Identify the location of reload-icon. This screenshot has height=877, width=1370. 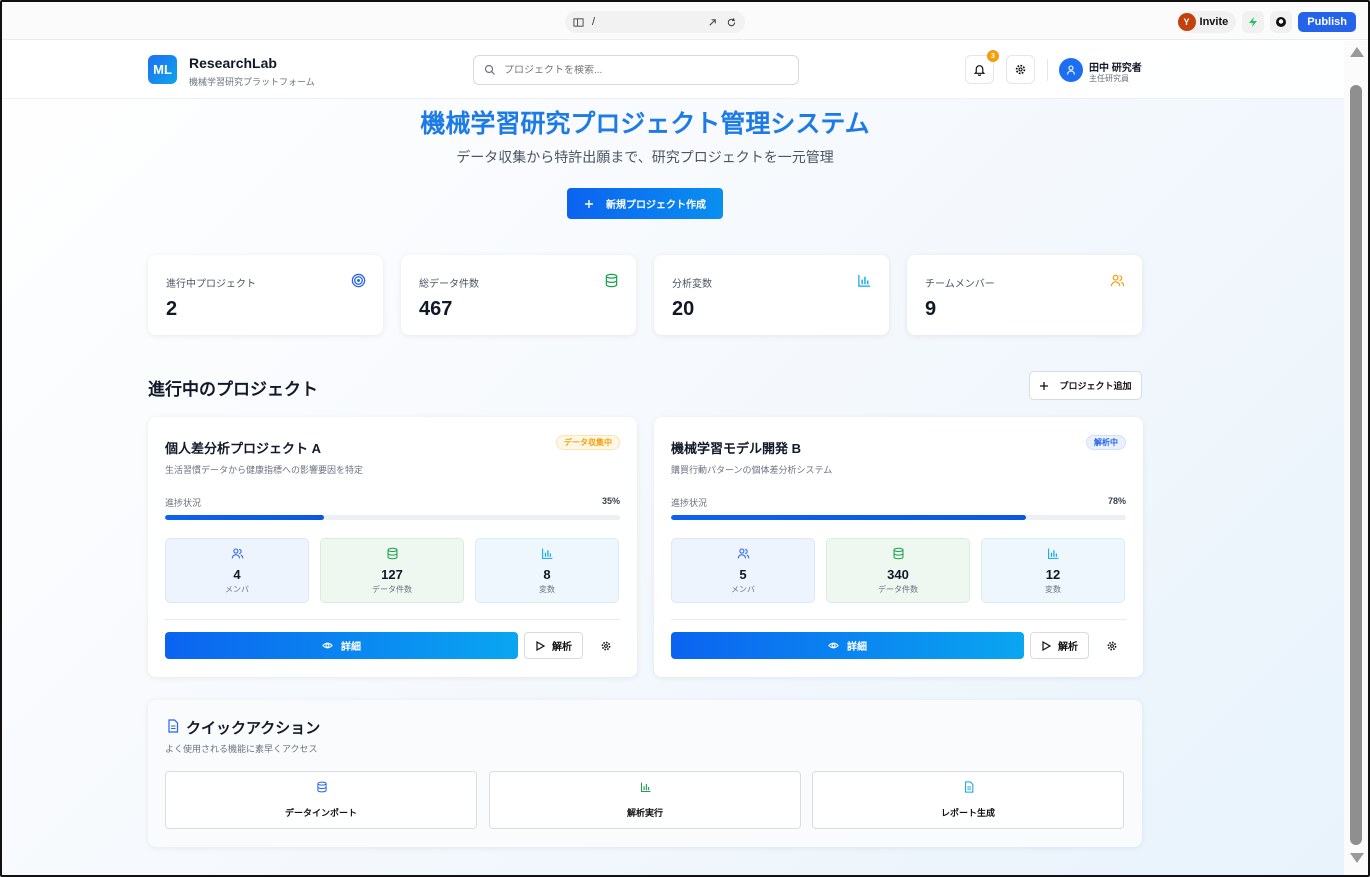
(731, 22).